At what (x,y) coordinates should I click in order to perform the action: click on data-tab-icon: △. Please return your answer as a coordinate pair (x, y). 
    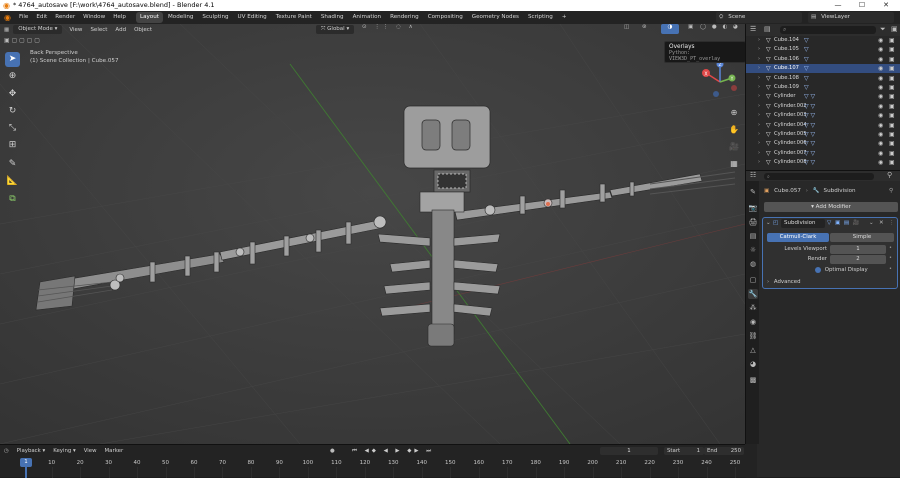
    Looking at the image, I should click on (753, 350).